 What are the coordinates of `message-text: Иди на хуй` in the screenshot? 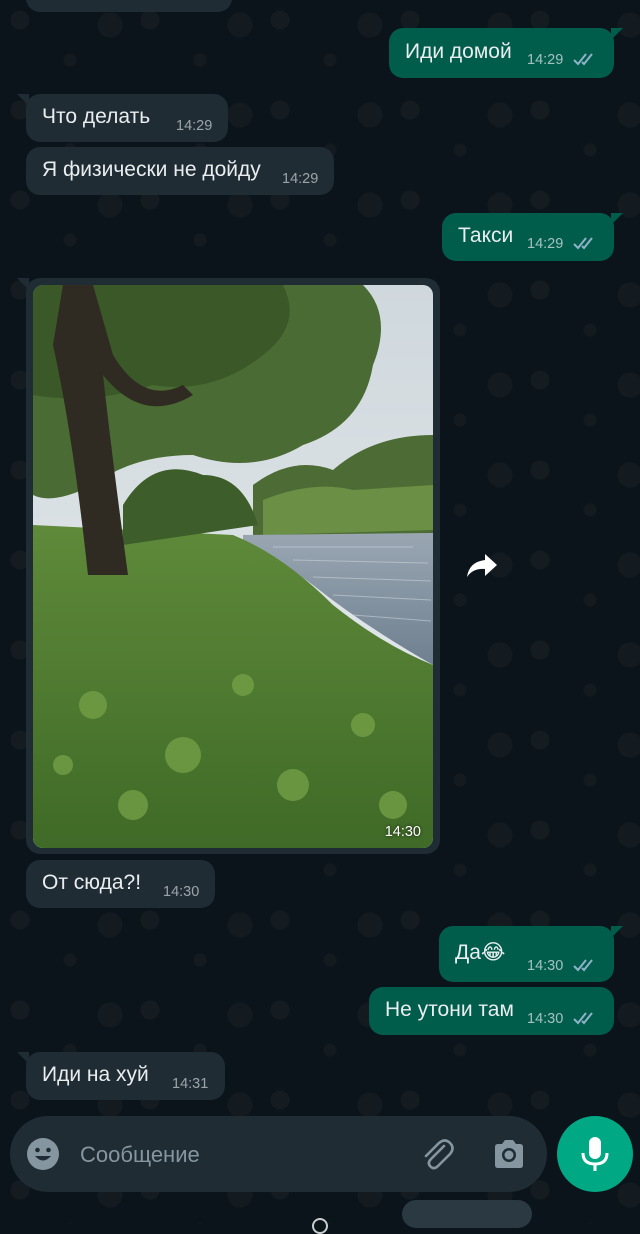 It's located at (95, 1074).